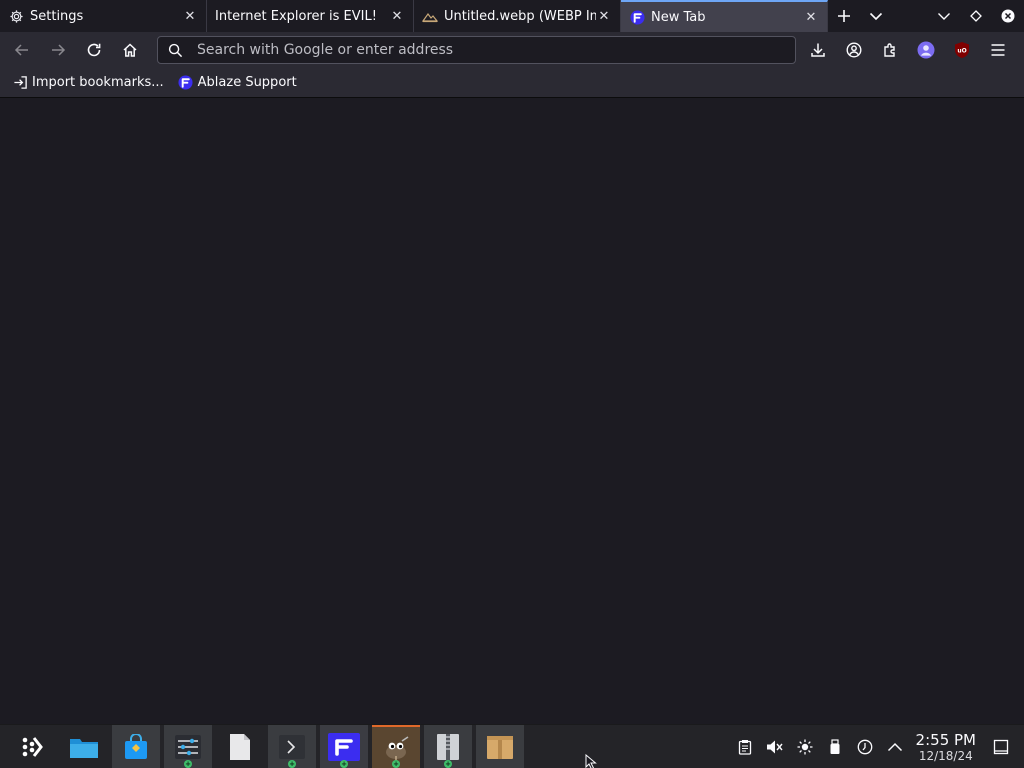 The width and height of the screenshot is (1024, 768). What do you see at coordinates (296, 16) in the screenshot?
I see `tab-title: Internet Explorer is EVIL!` at bounding box center [296, 16].